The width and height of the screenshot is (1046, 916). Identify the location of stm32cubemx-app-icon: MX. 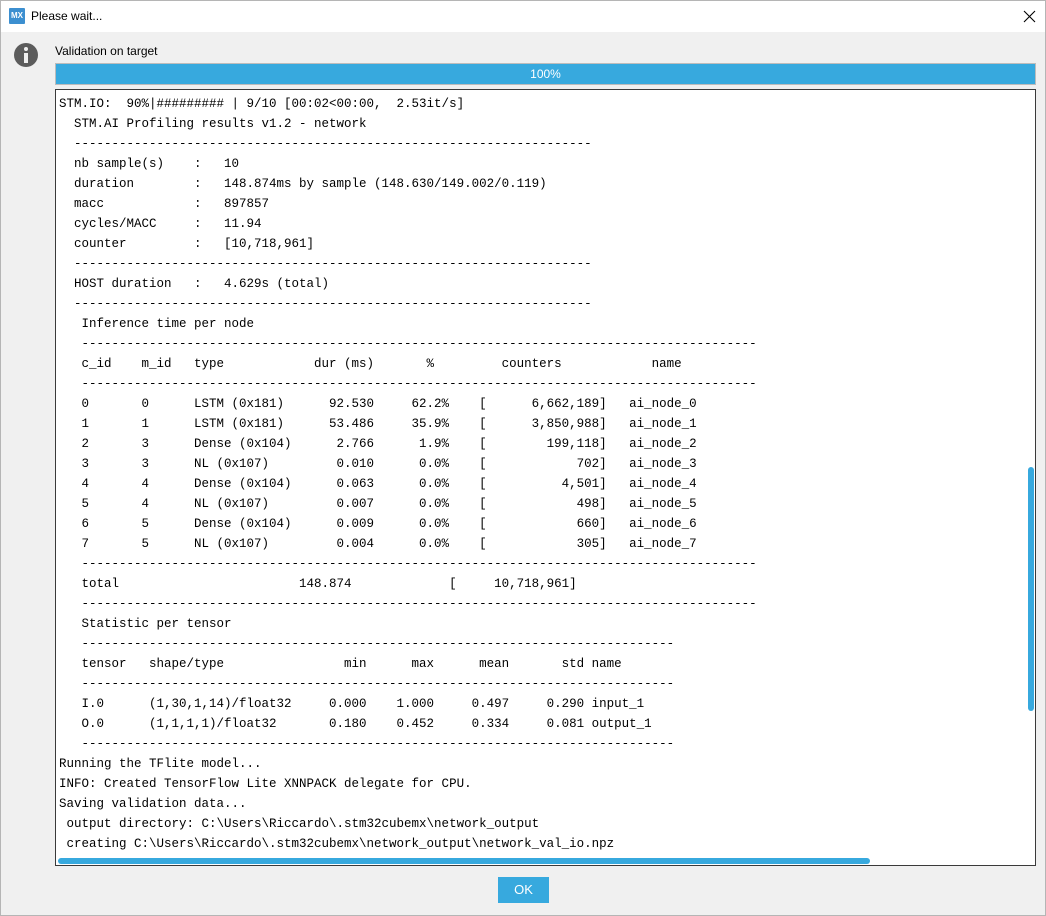
(17, 16).